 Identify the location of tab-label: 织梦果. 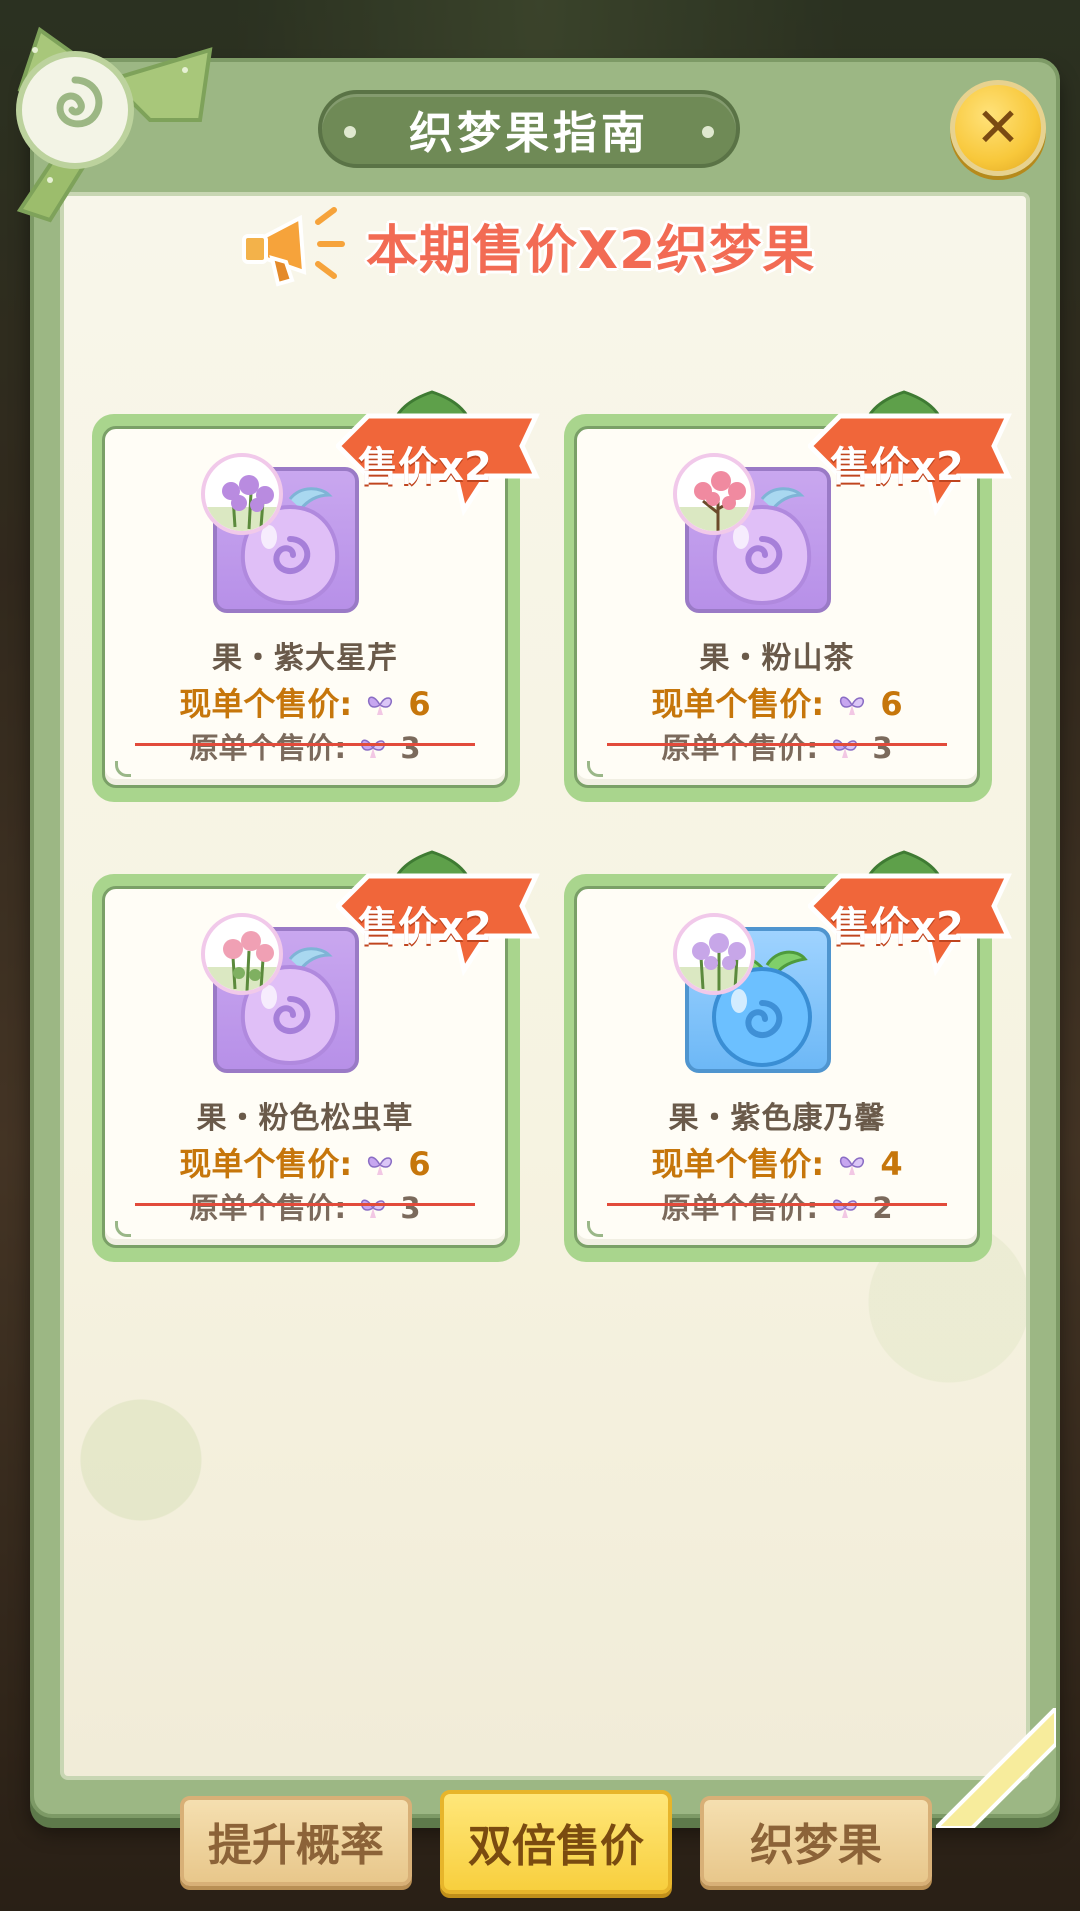
(816, 1845).